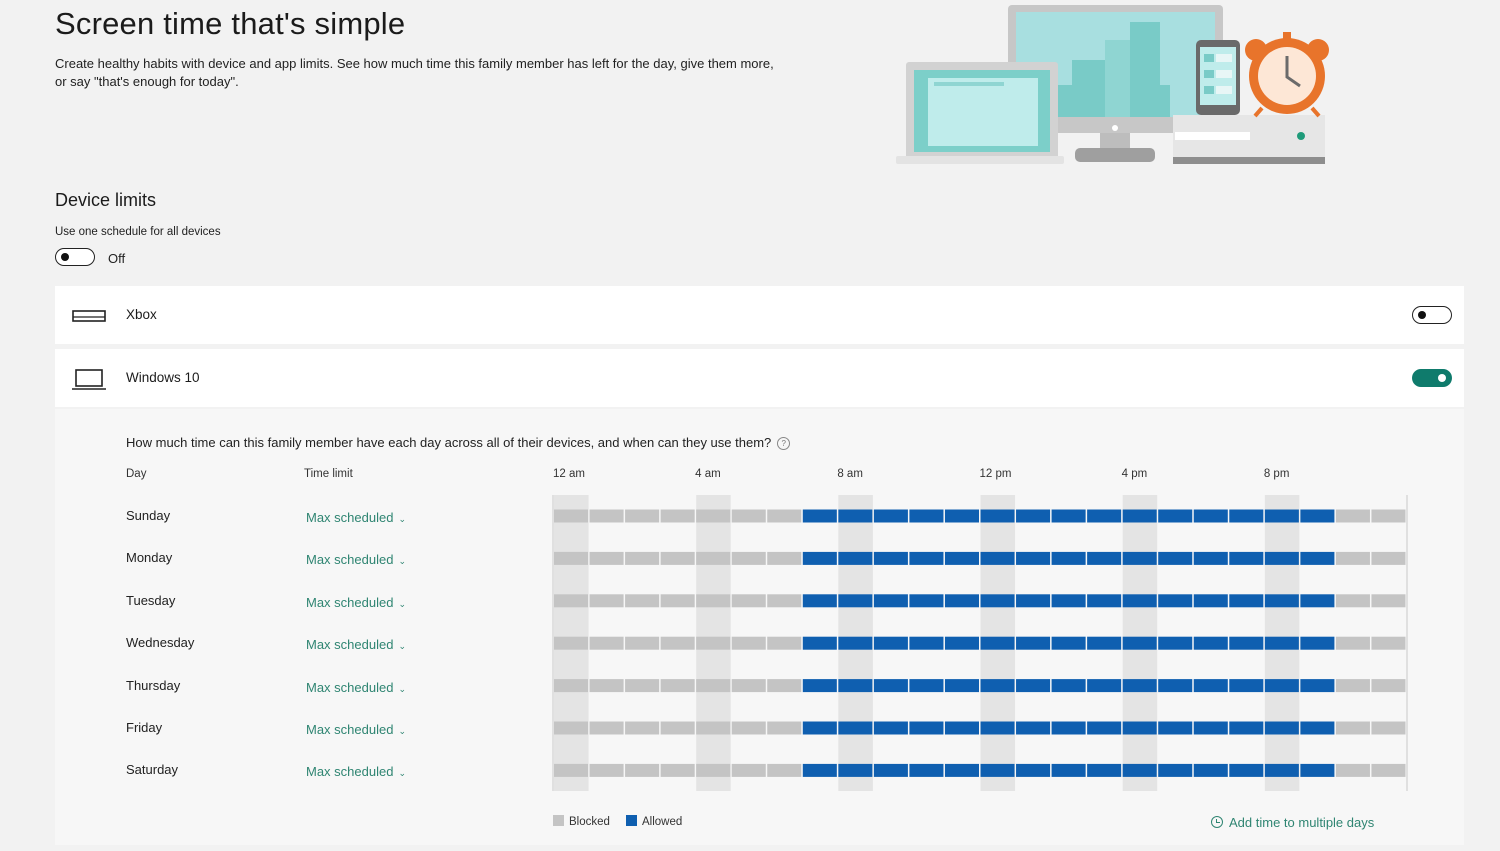  I want to click on device-row-windows: Windows 10, so click(759, 378).